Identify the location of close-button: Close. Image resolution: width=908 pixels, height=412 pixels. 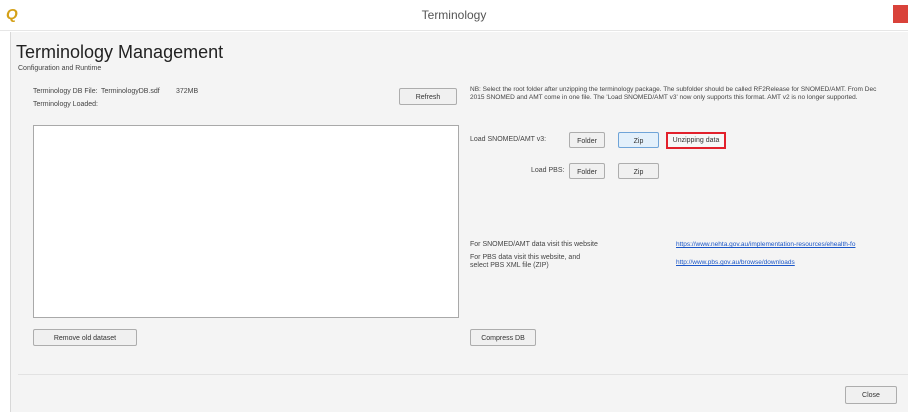
(871, 395).